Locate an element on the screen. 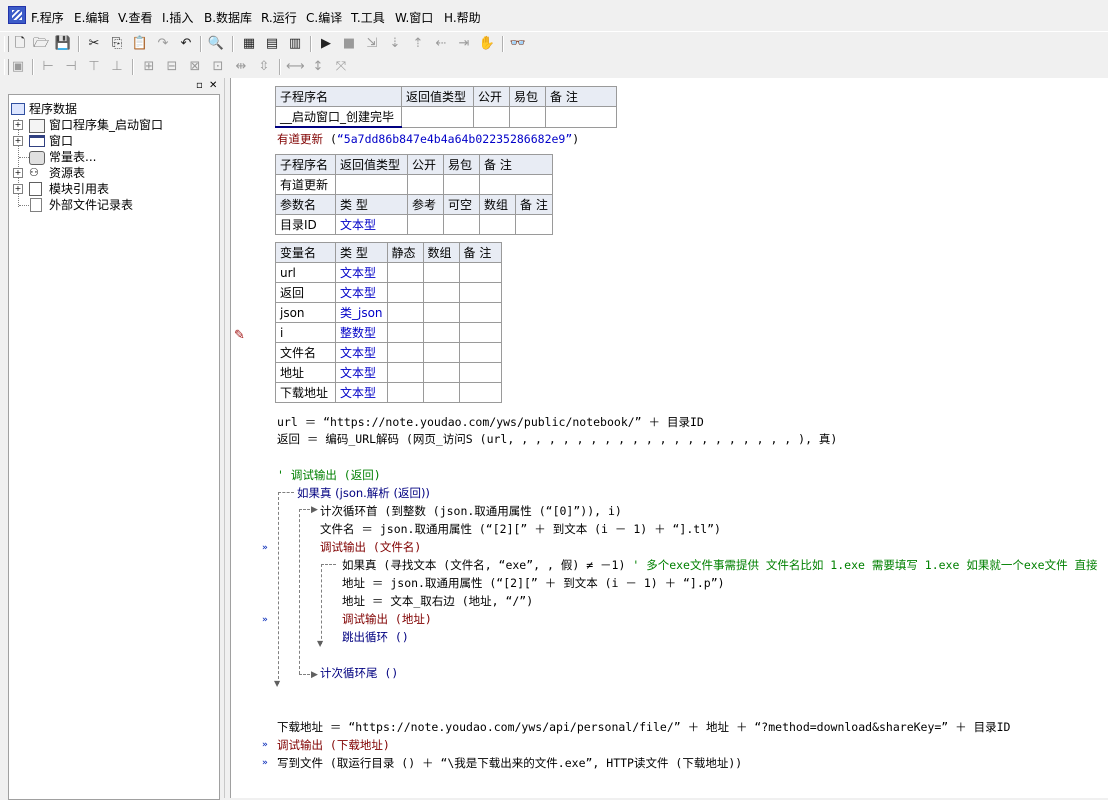  menu-compile: C.编译 is located at coordinates (324, 18).